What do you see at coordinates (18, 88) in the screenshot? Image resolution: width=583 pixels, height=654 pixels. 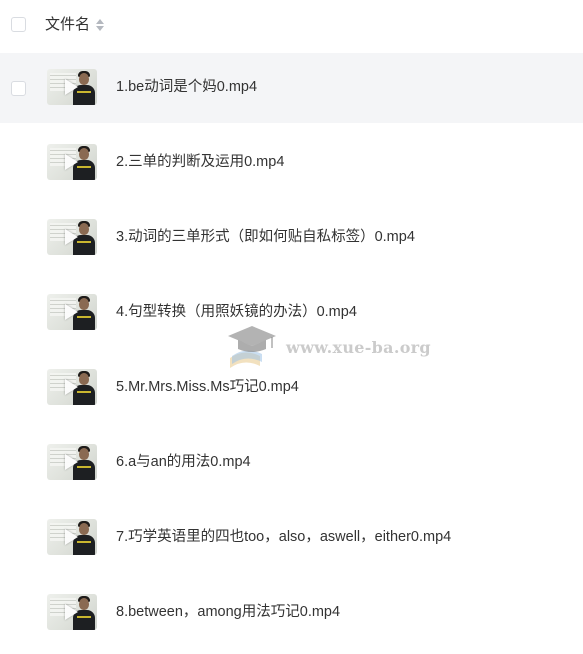 I see `file-row-checkbox` at bounding box center [18, 88].